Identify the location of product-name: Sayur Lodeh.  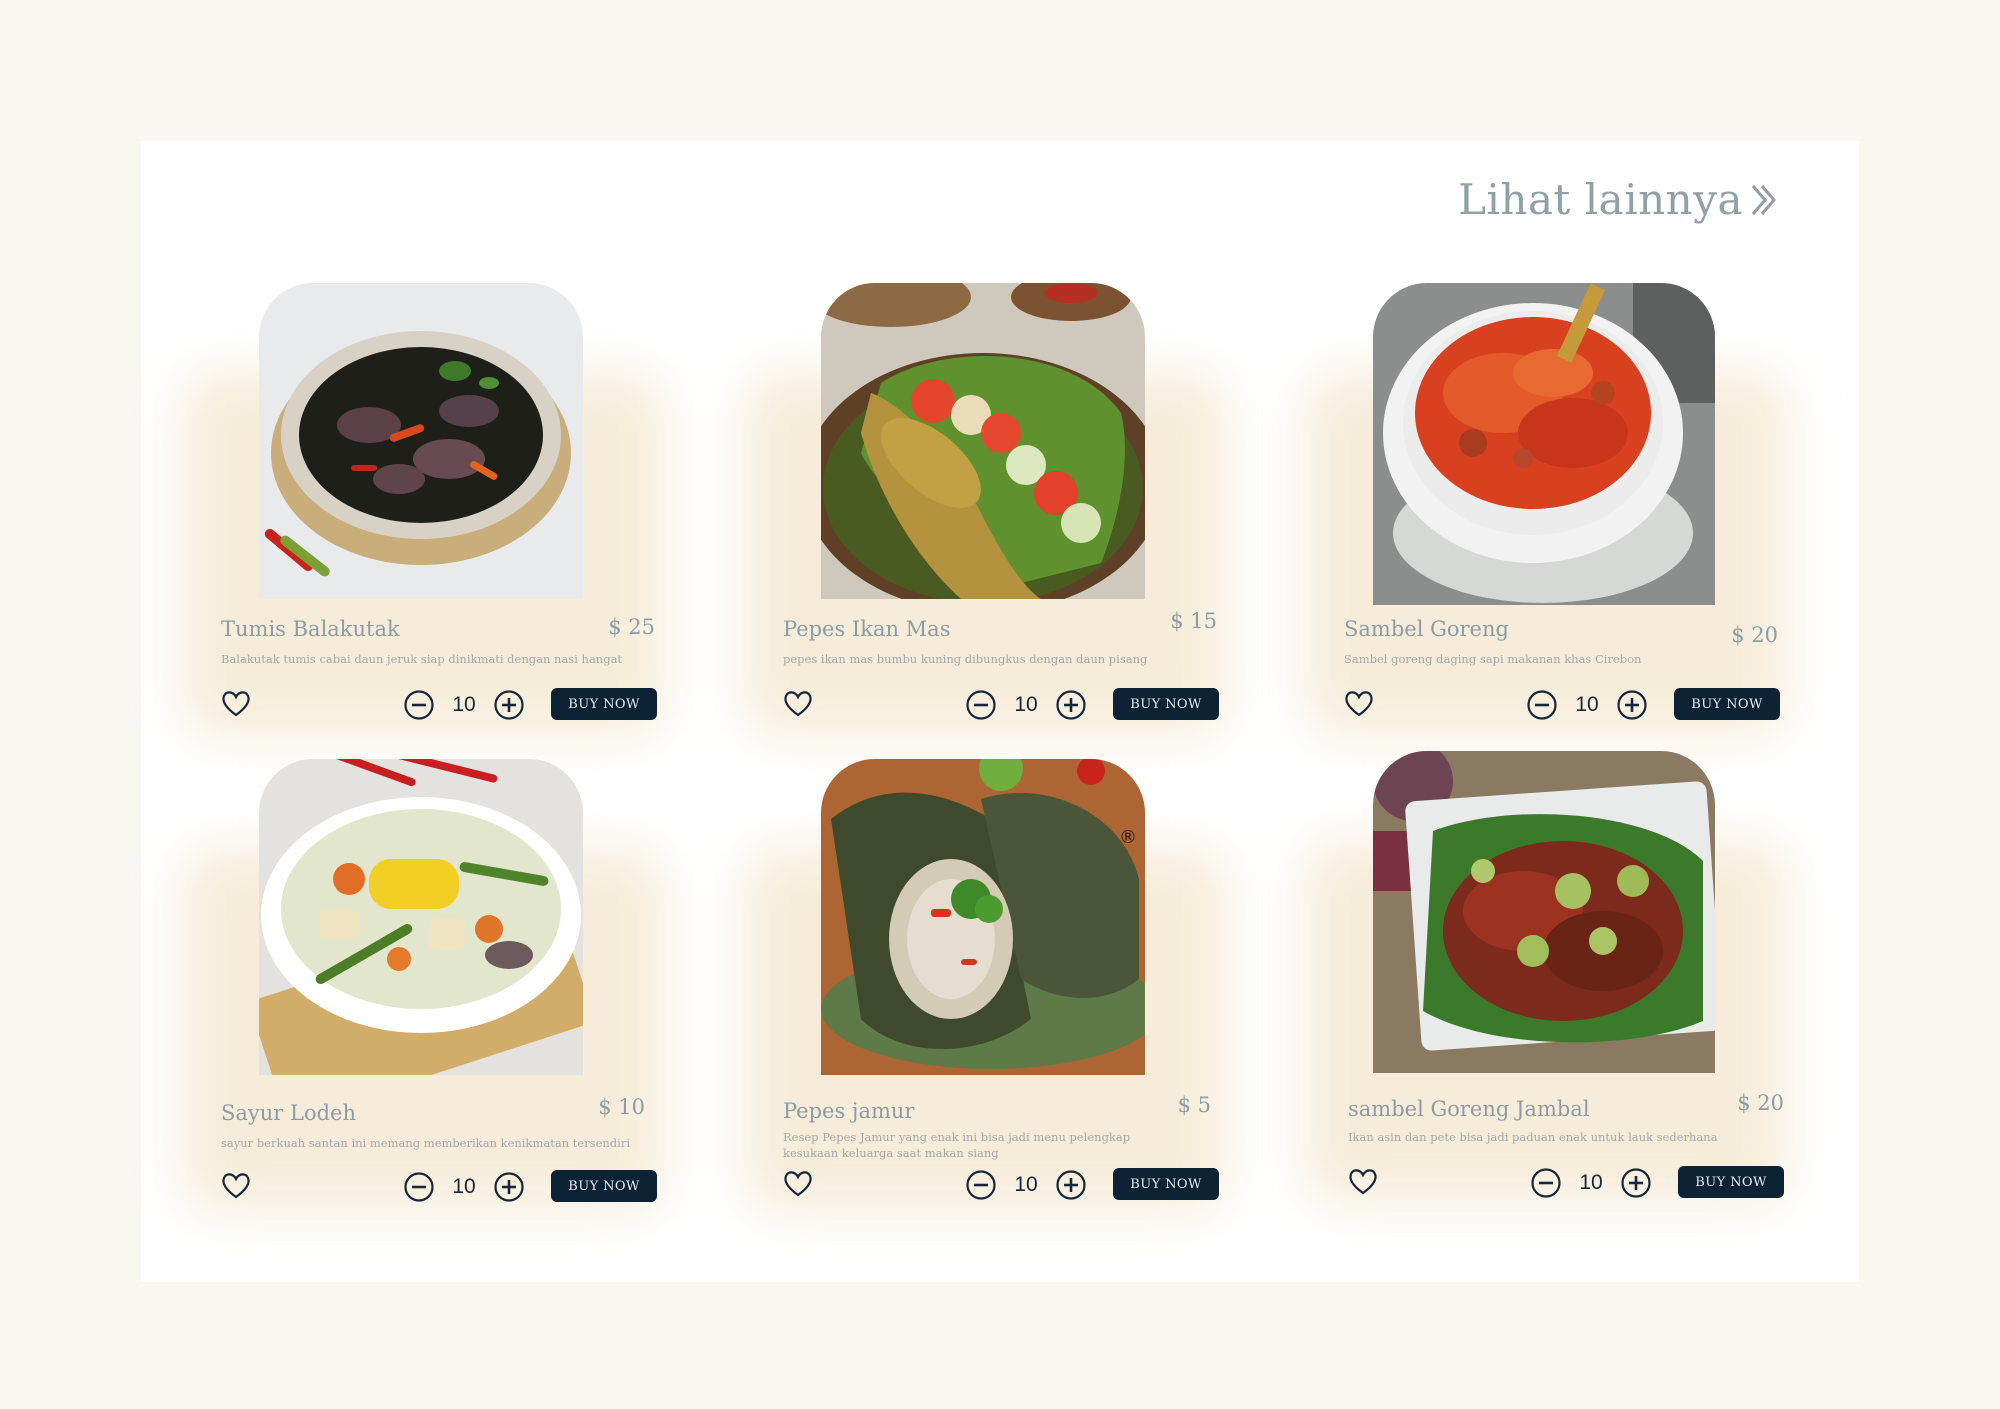
(288, 1113).